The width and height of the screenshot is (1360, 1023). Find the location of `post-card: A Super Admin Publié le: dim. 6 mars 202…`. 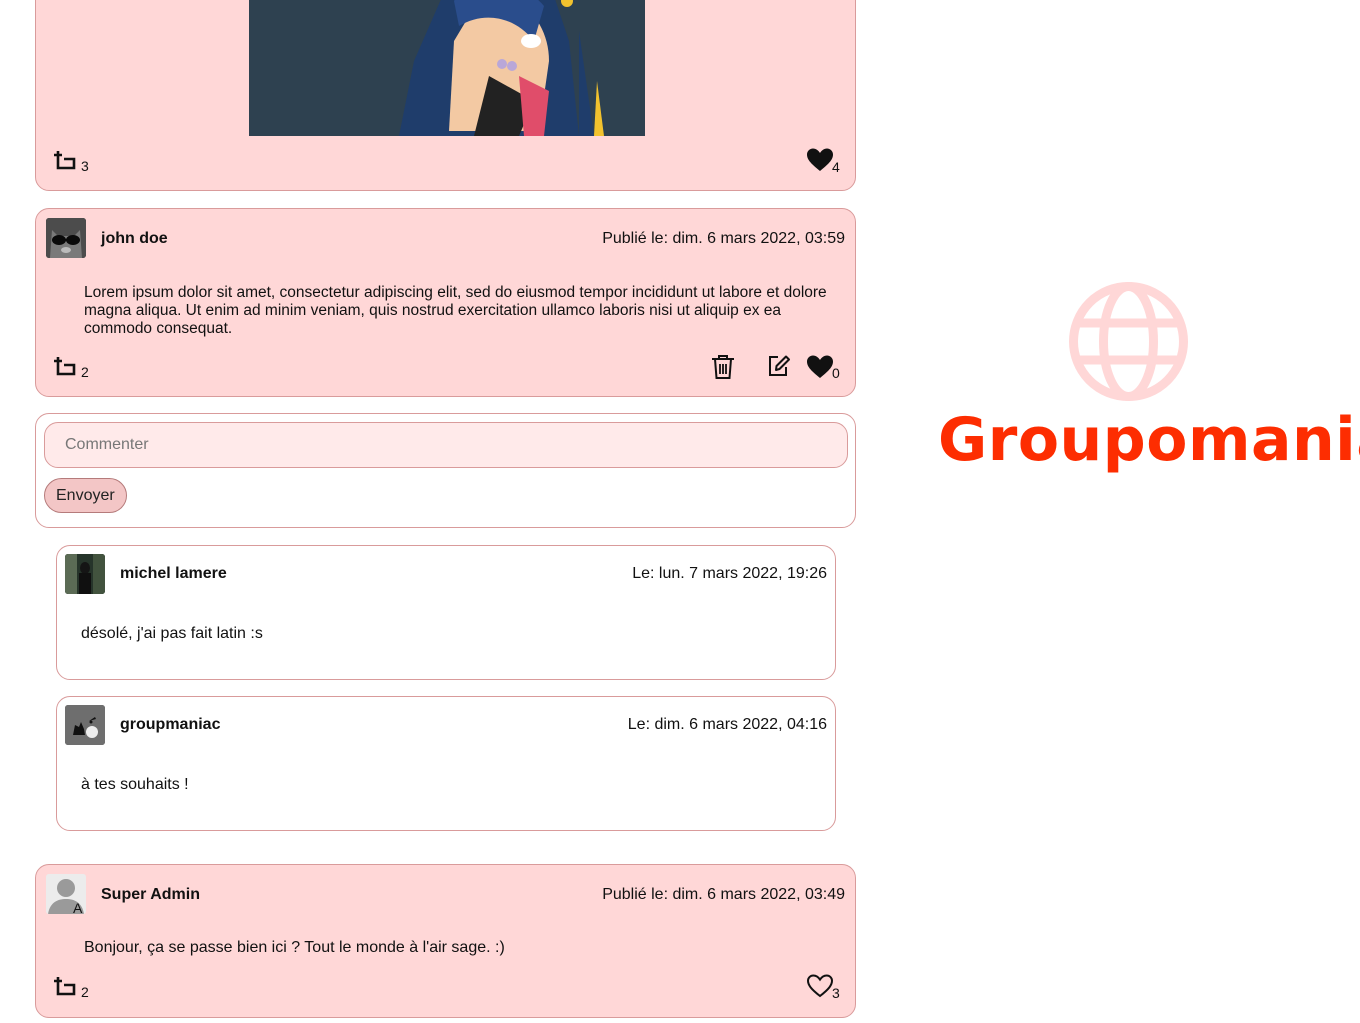

post-card: A Super Admin Publié le: dim. 6 mars 202… is located at coordinates (445, 941).